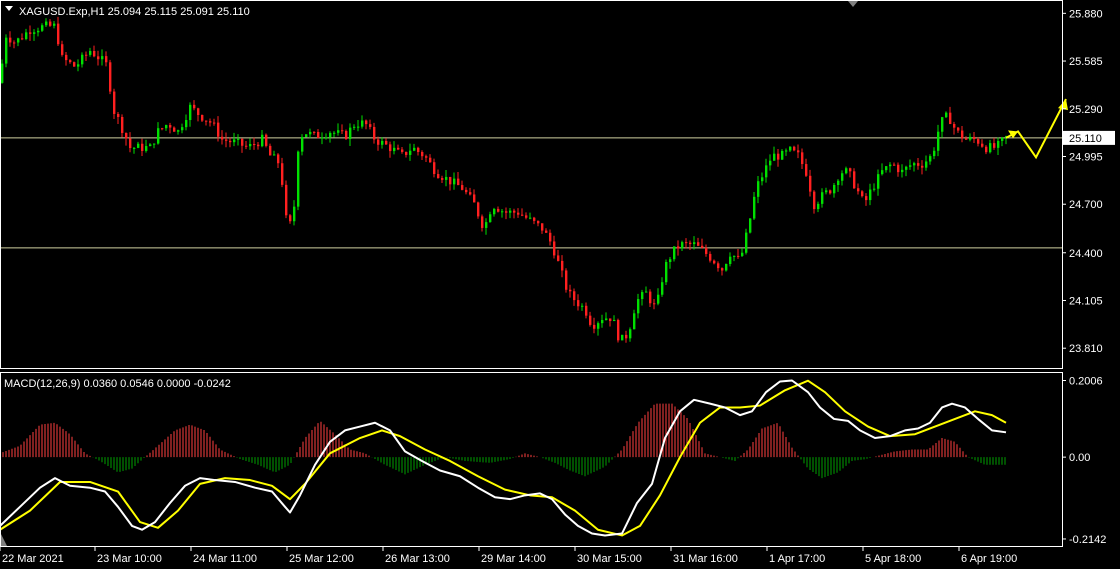 The height and width of the screenshot is (569, 1120). Describe the element at coordinates (1086, 349) in the screenshot. I see `price-tick-label: 23.810` at that location.